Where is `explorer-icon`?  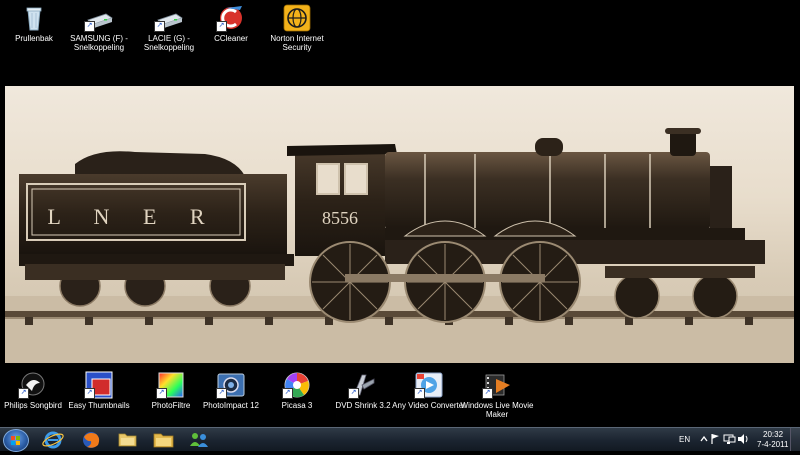
explorer-icon is located at coordinates (163, 440).